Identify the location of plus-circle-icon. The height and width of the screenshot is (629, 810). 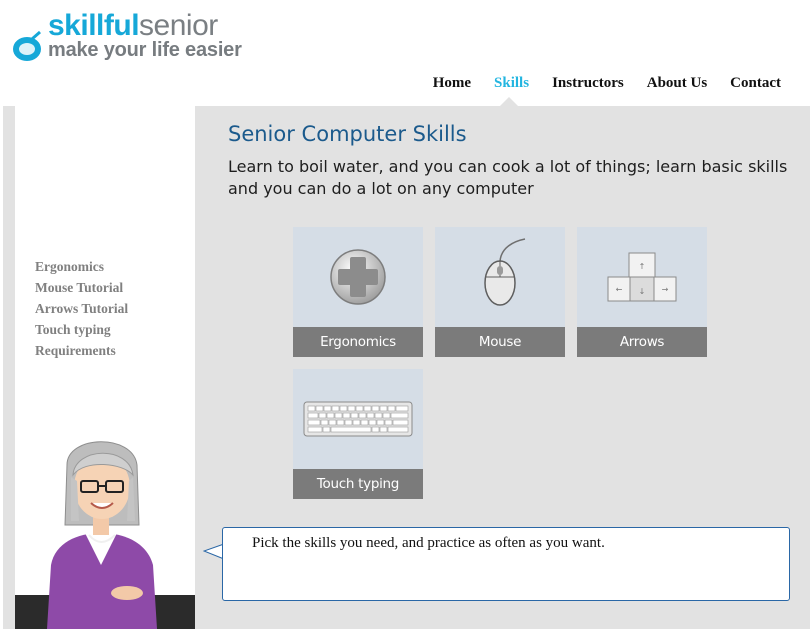
(358, 277).